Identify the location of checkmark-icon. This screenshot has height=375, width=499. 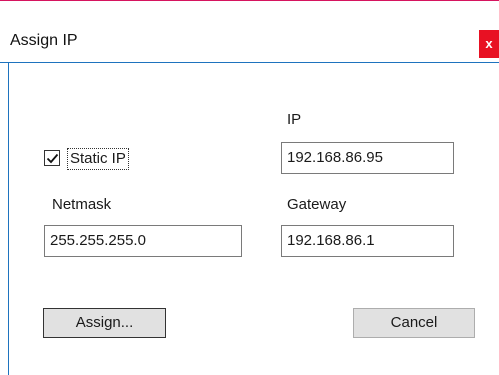
(52, 158).